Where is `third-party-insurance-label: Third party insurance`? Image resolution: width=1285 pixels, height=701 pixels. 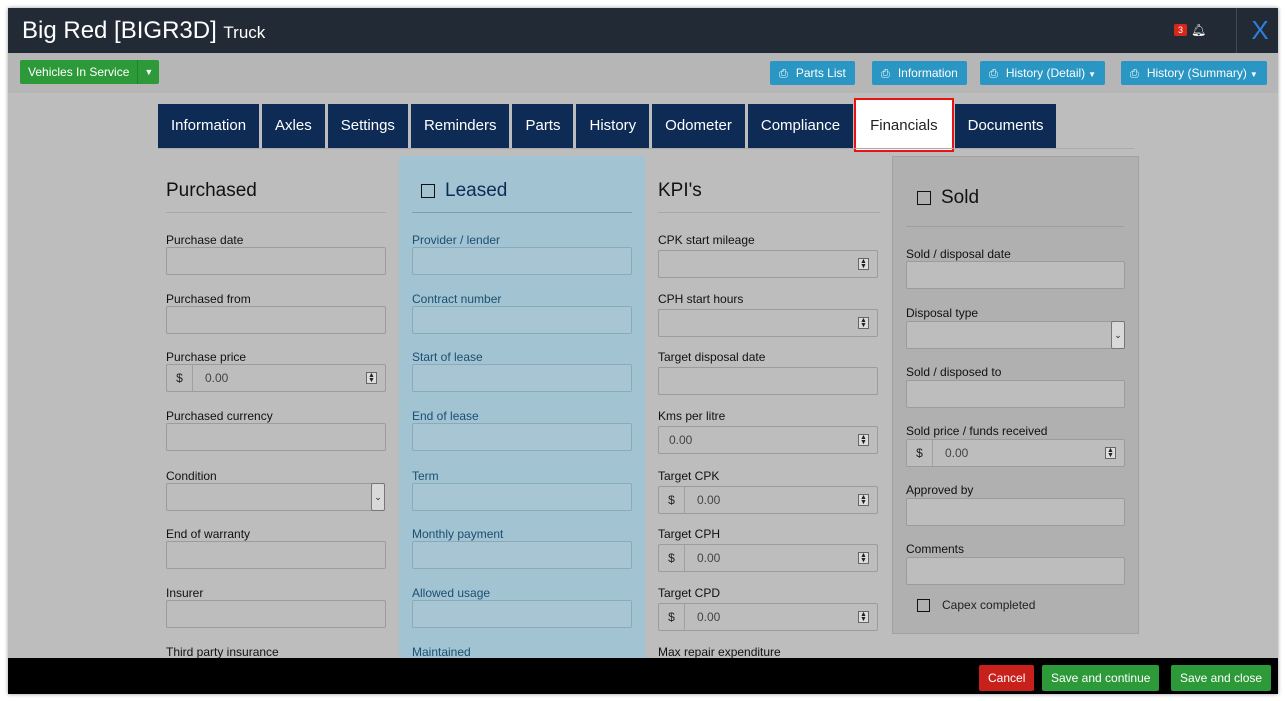 third-party-insurance-label: Third party insurance is located at coordinates (222, 652).